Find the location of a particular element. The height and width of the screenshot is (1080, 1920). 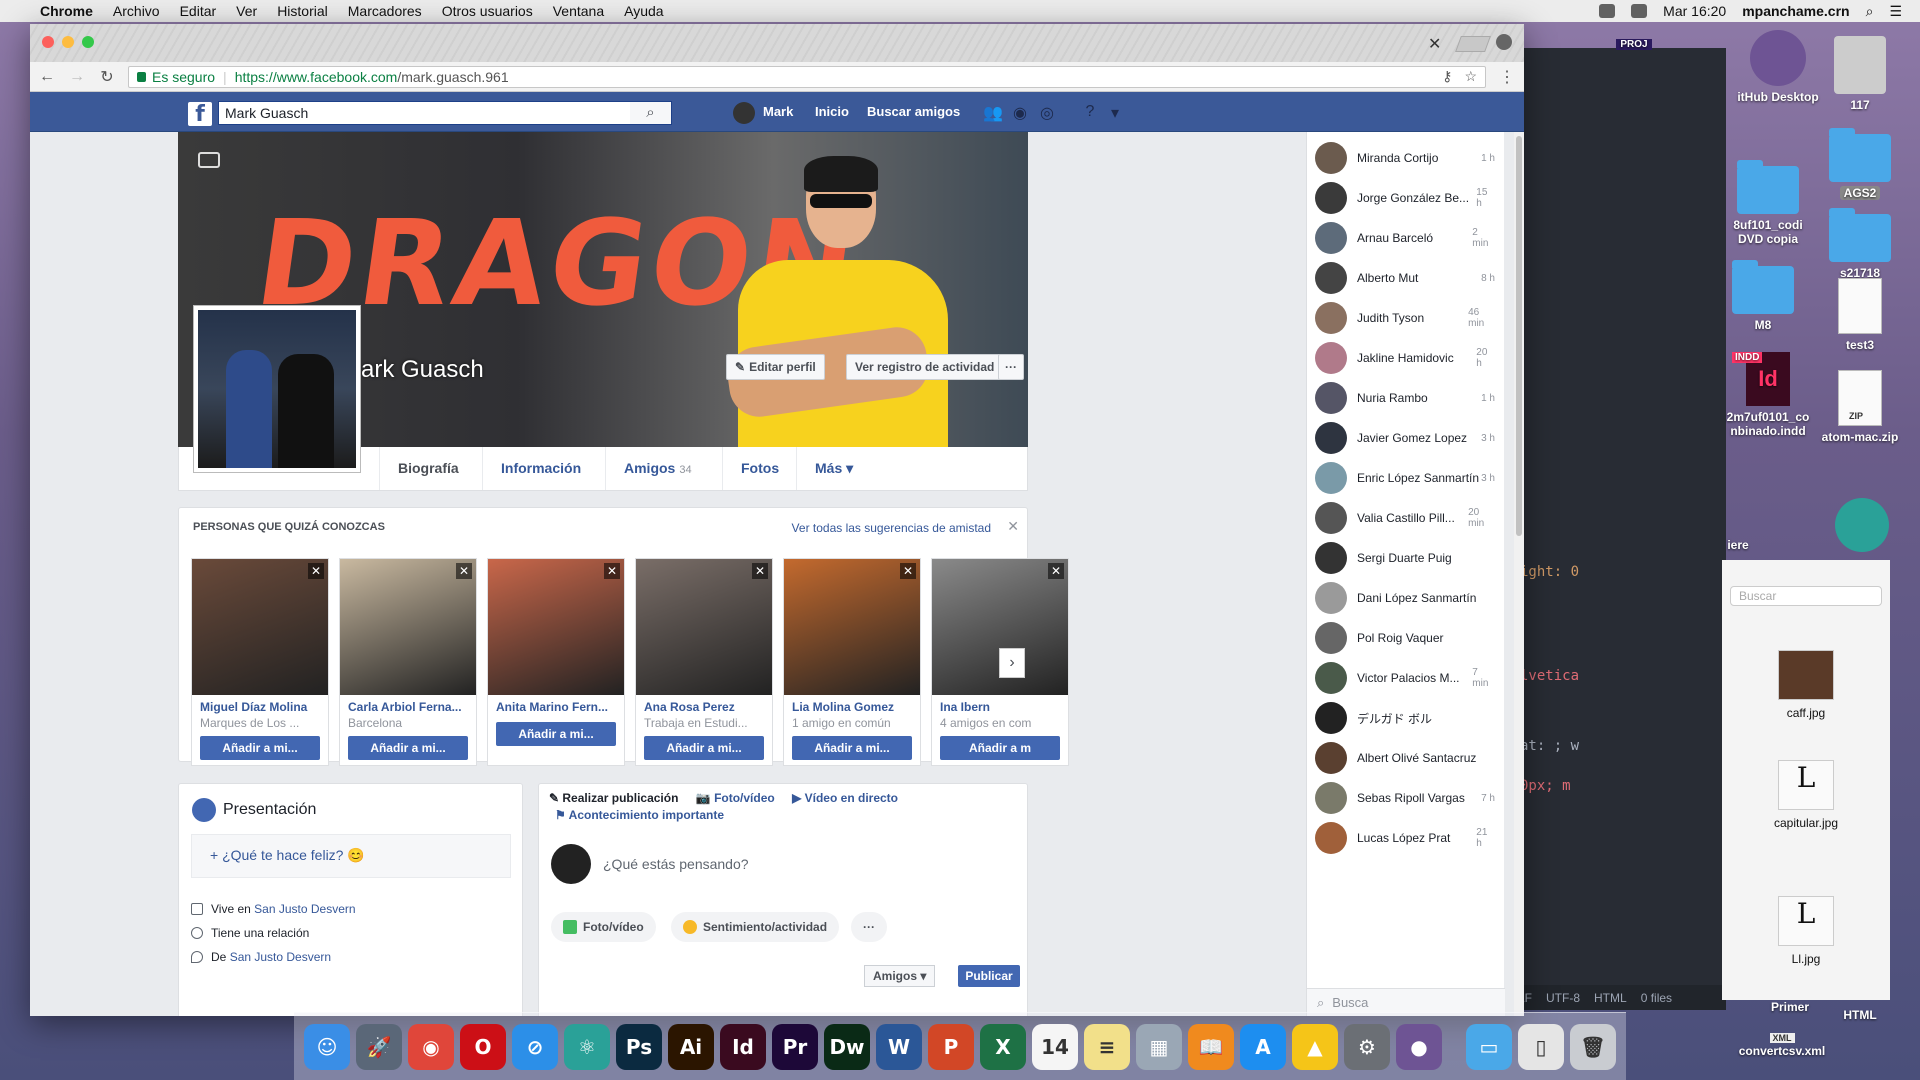

menu-historial: Historial is located at coordinates (302, 11).